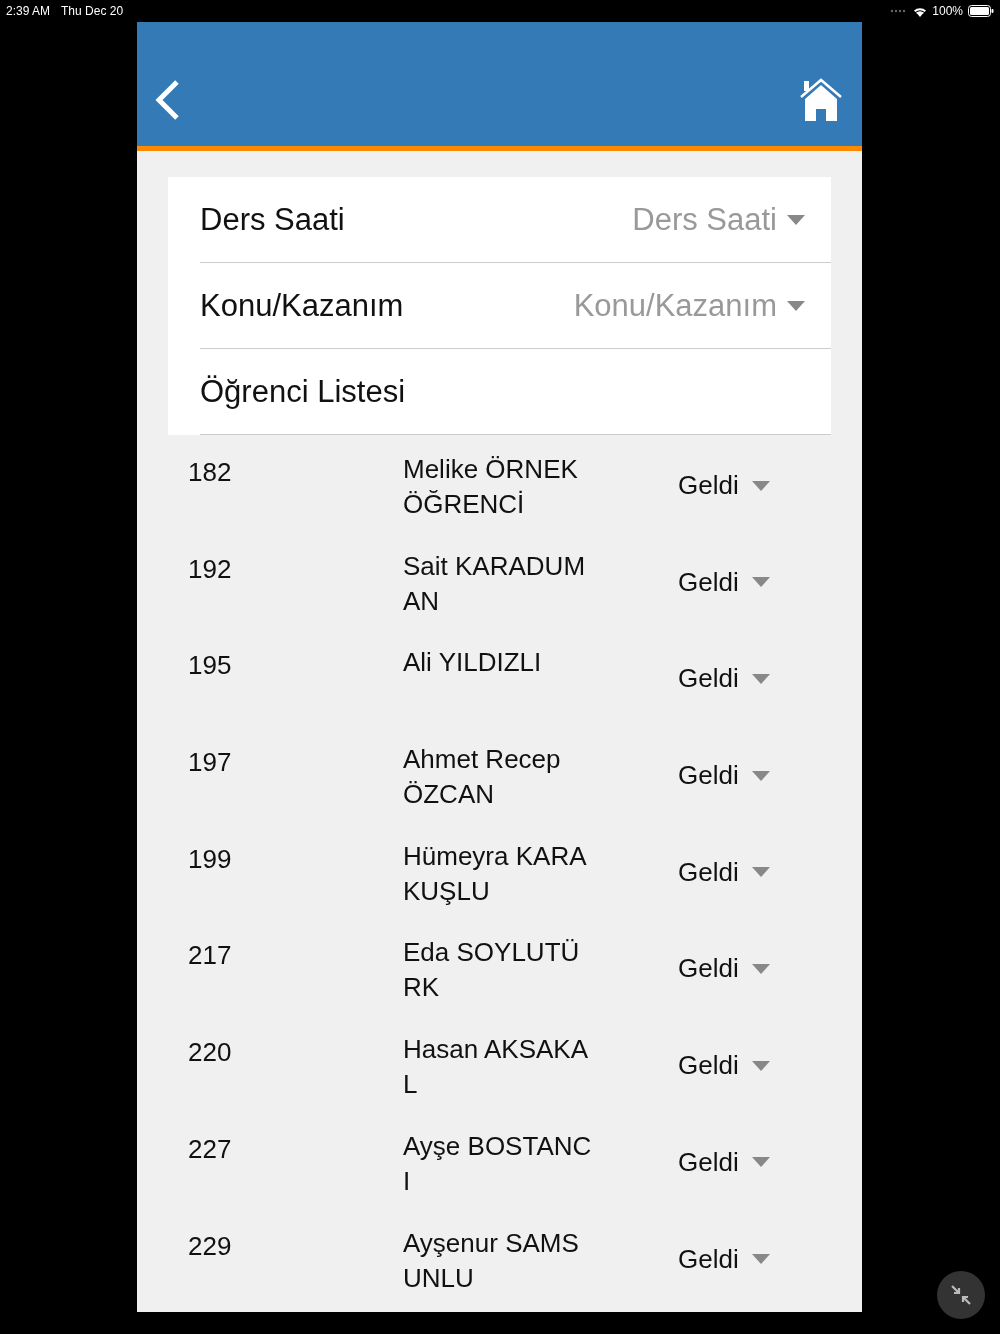 Image resolution: width=1000 pixels, height=1334 pixels. What do you see at coordinates (210, 472) in the screenshot?
I see `student-number: 182` at bounding box center [210, 472].